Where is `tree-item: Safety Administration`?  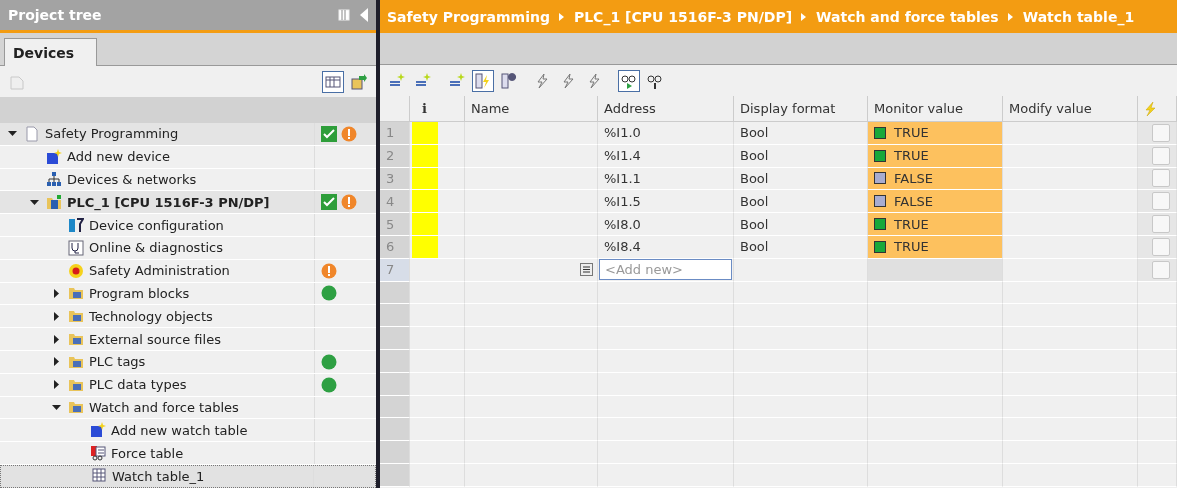 tree-item: Safety Administration is located at coordinates (188, 271).